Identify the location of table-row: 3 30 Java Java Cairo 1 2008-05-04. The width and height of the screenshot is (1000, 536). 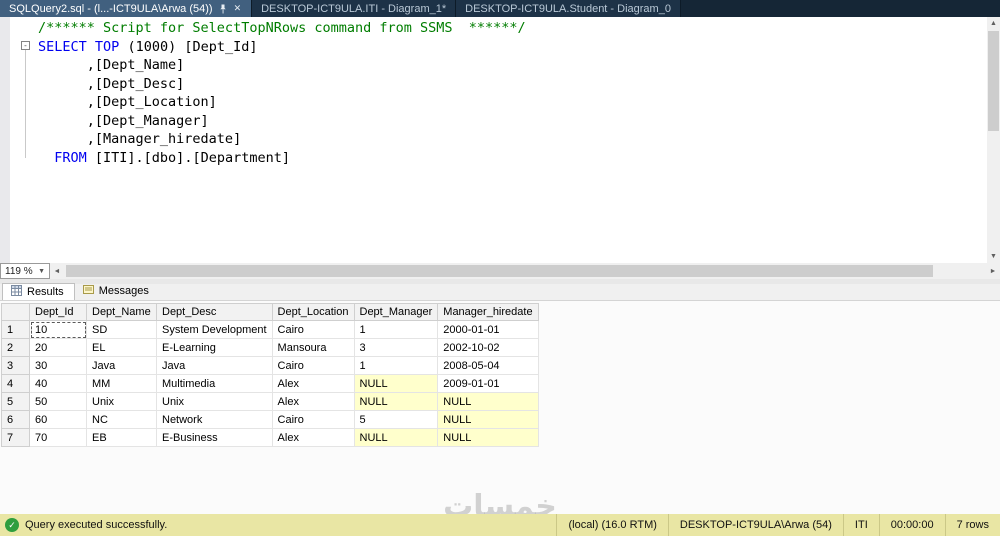
(270, 365).